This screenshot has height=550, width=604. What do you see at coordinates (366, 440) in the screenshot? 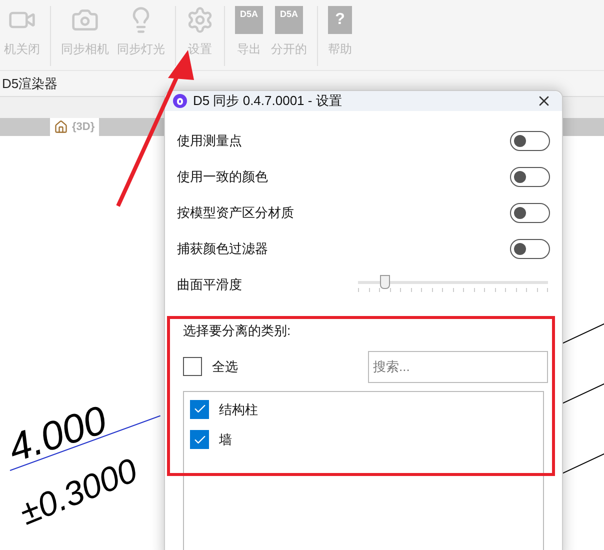
I see `category-checkbox: 墙` at bounding box center [366, 440].